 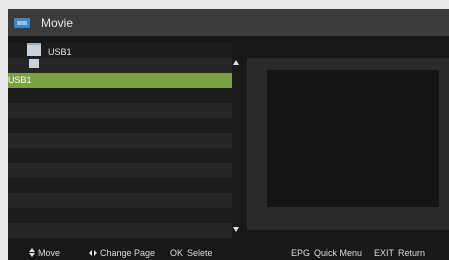 What do you see at coordinates (128, 253) in the screenshot?
I see `change-page-hint-label: Change Page` at bounding box center [128, 253].